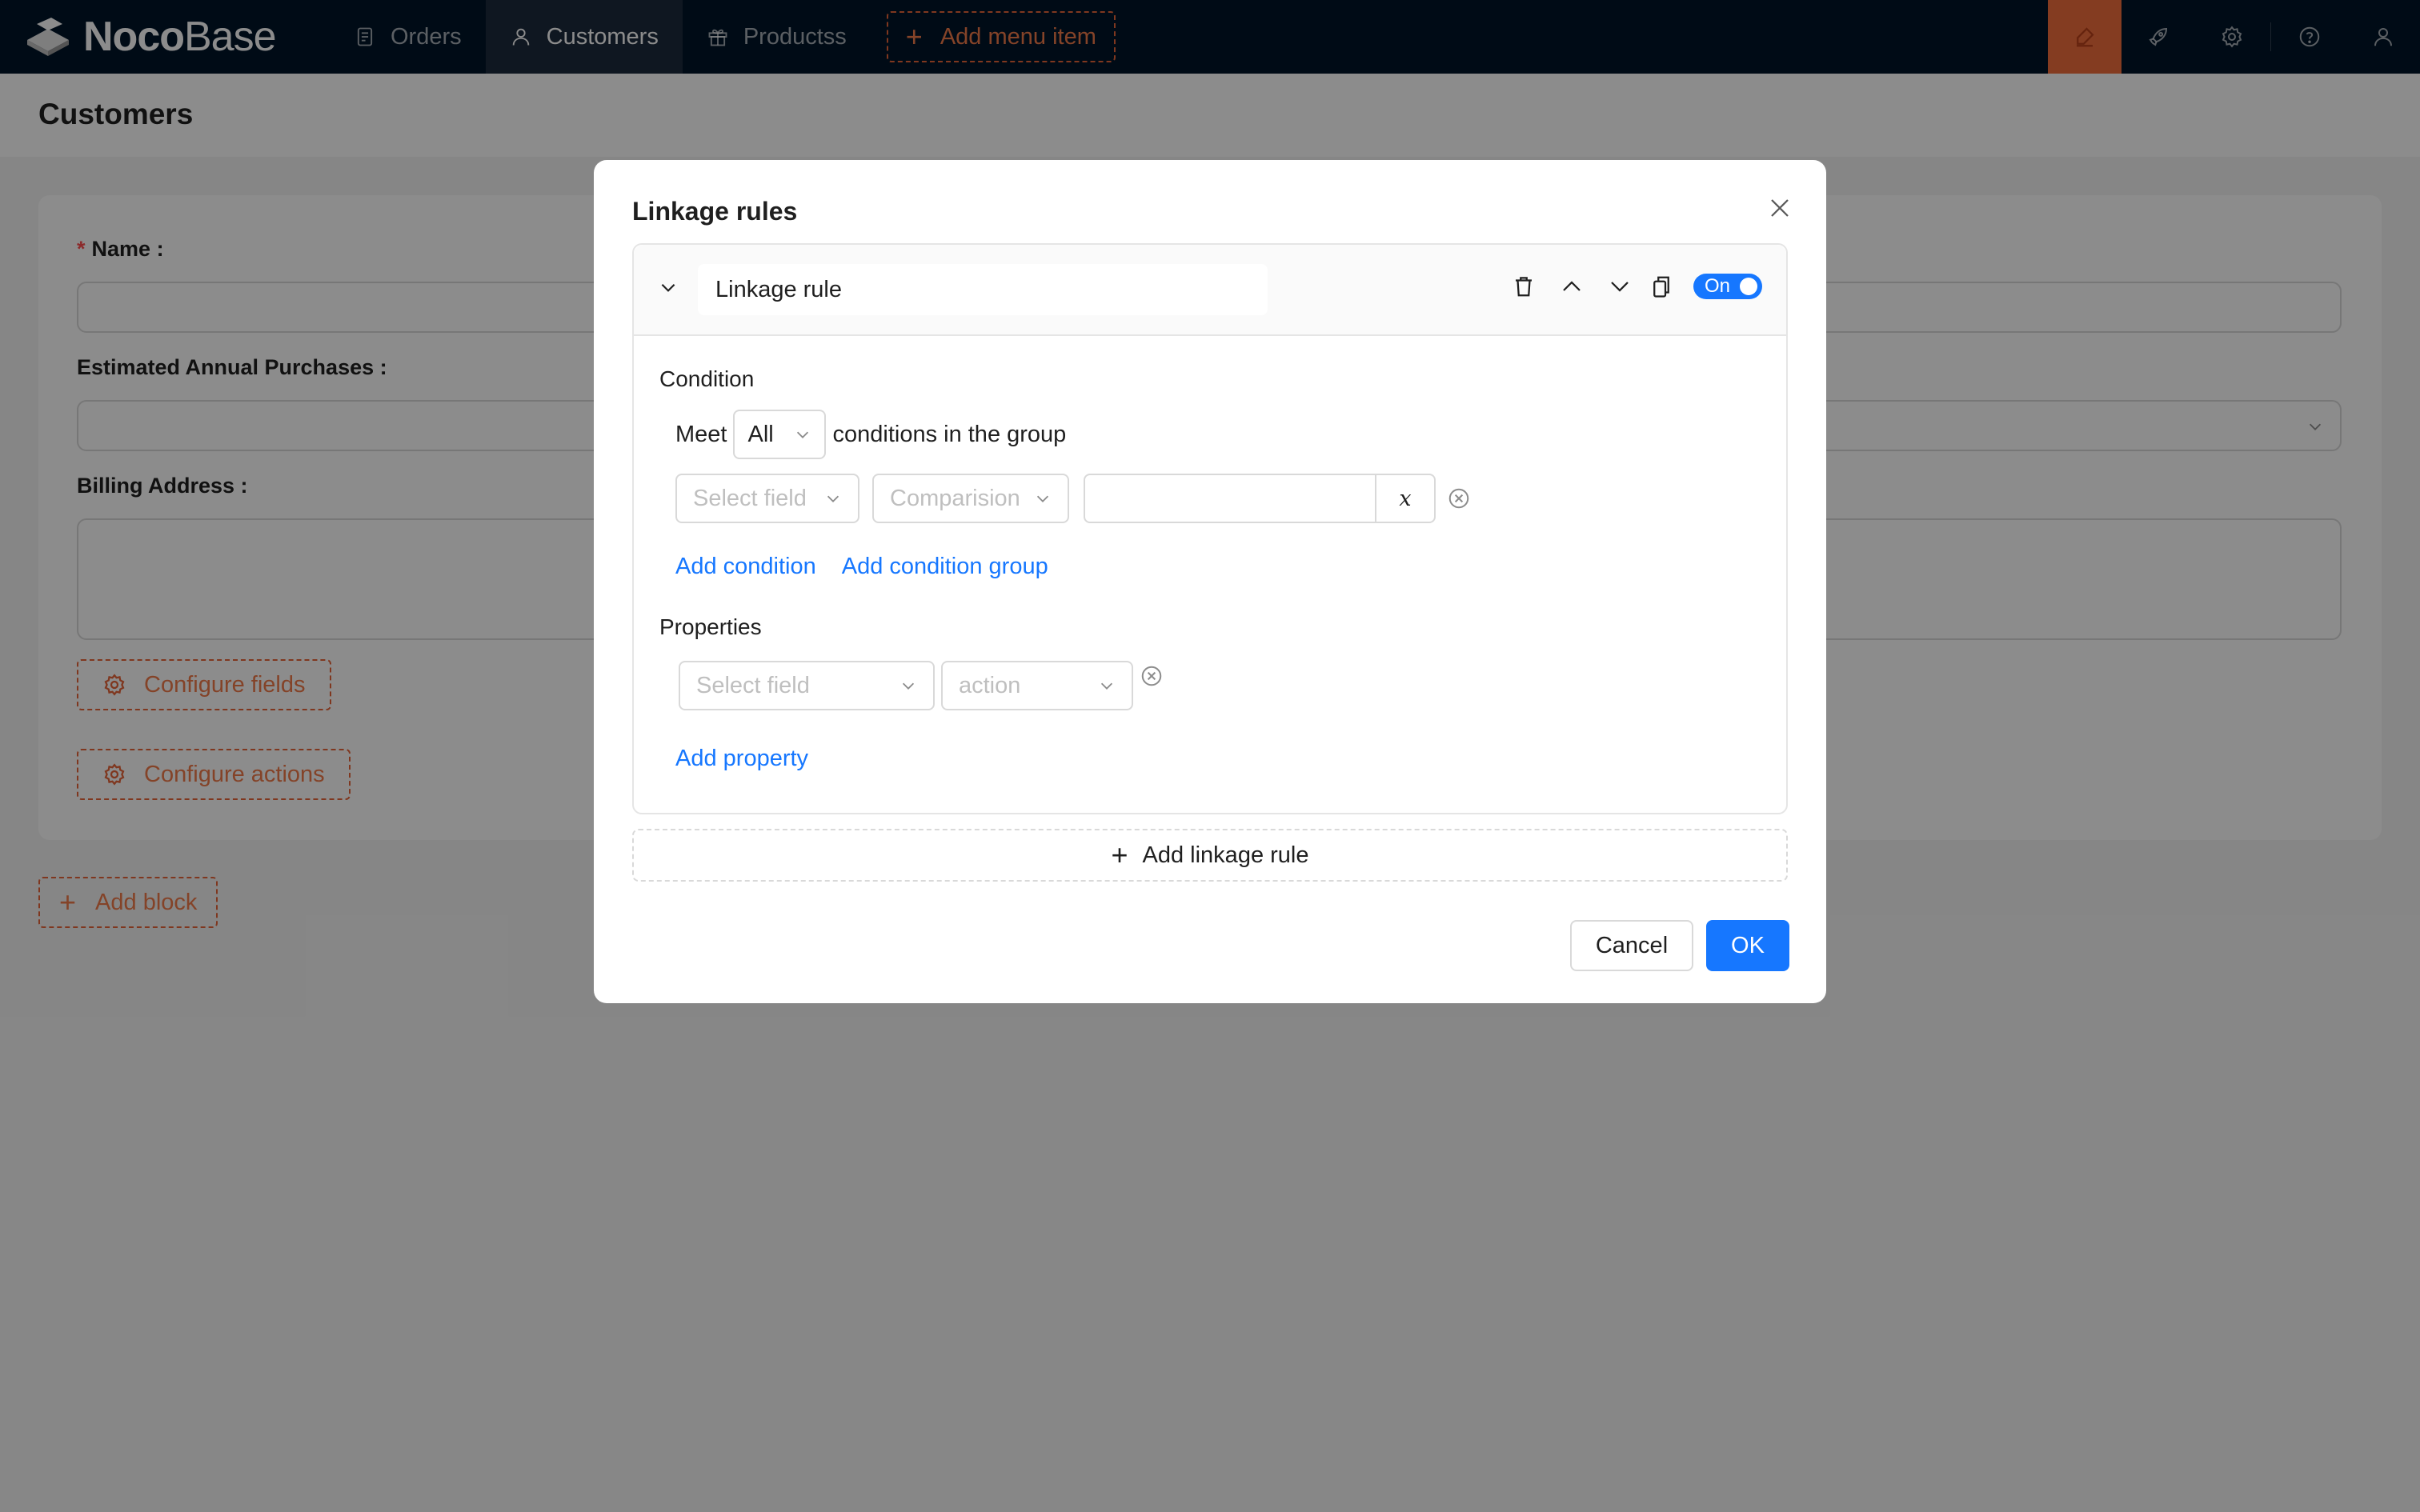 Image resolution: width=2420 pixels, height=1512 pixels. Describe the element at coordinates (780, 434) in the screenshot. I see `meet-logic-select: All` at that location.